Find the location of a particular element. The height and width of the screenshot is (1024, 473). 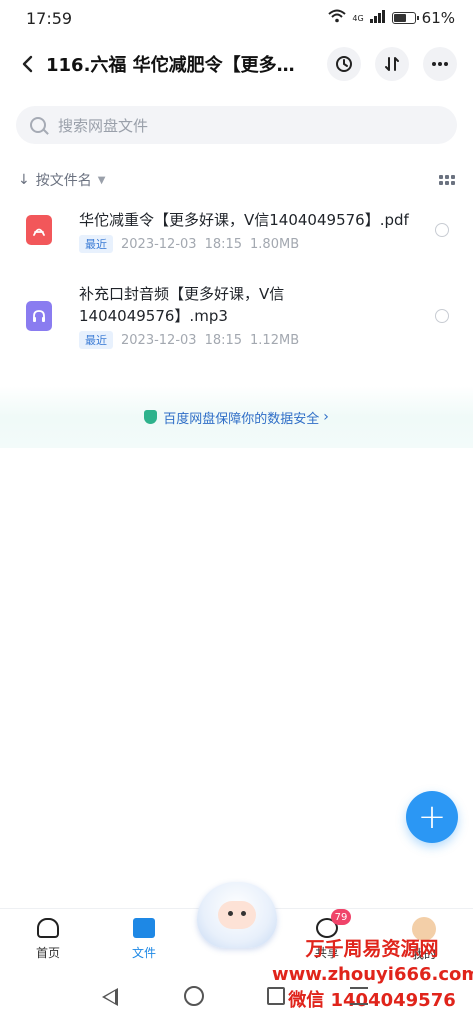

watermark-line: 万千周易资源网 is located at coordinates (372, 949).